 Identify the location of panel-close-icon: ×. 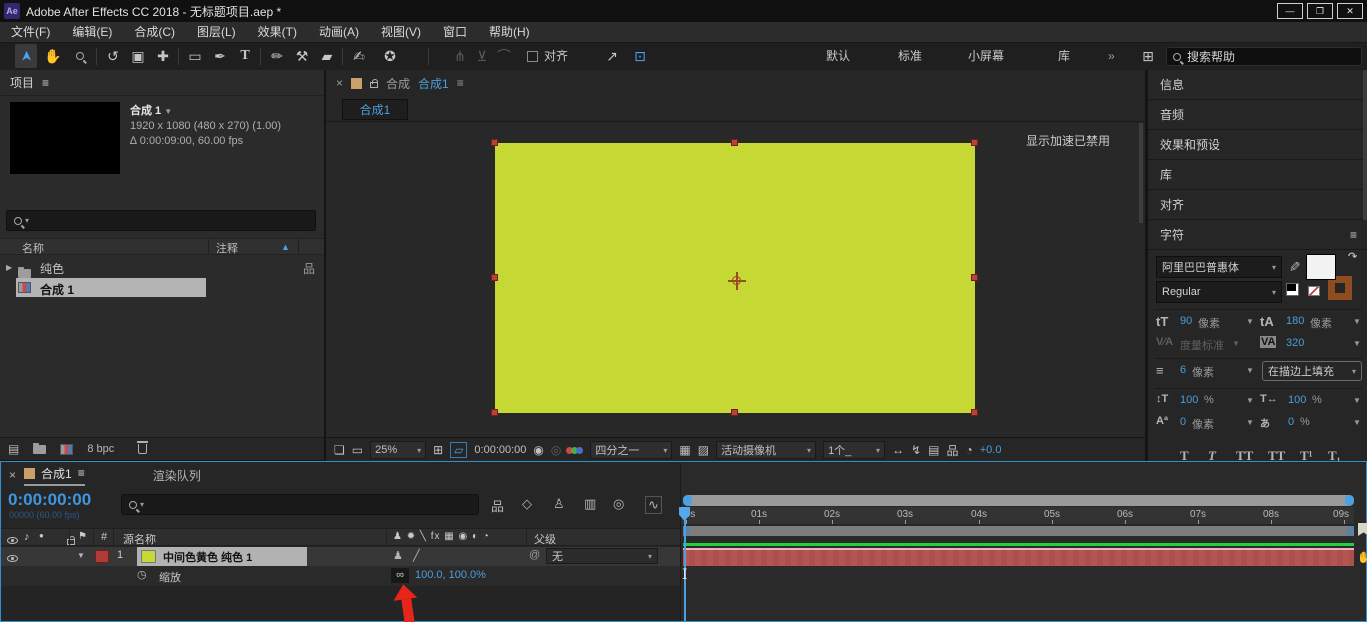
(339, 83).